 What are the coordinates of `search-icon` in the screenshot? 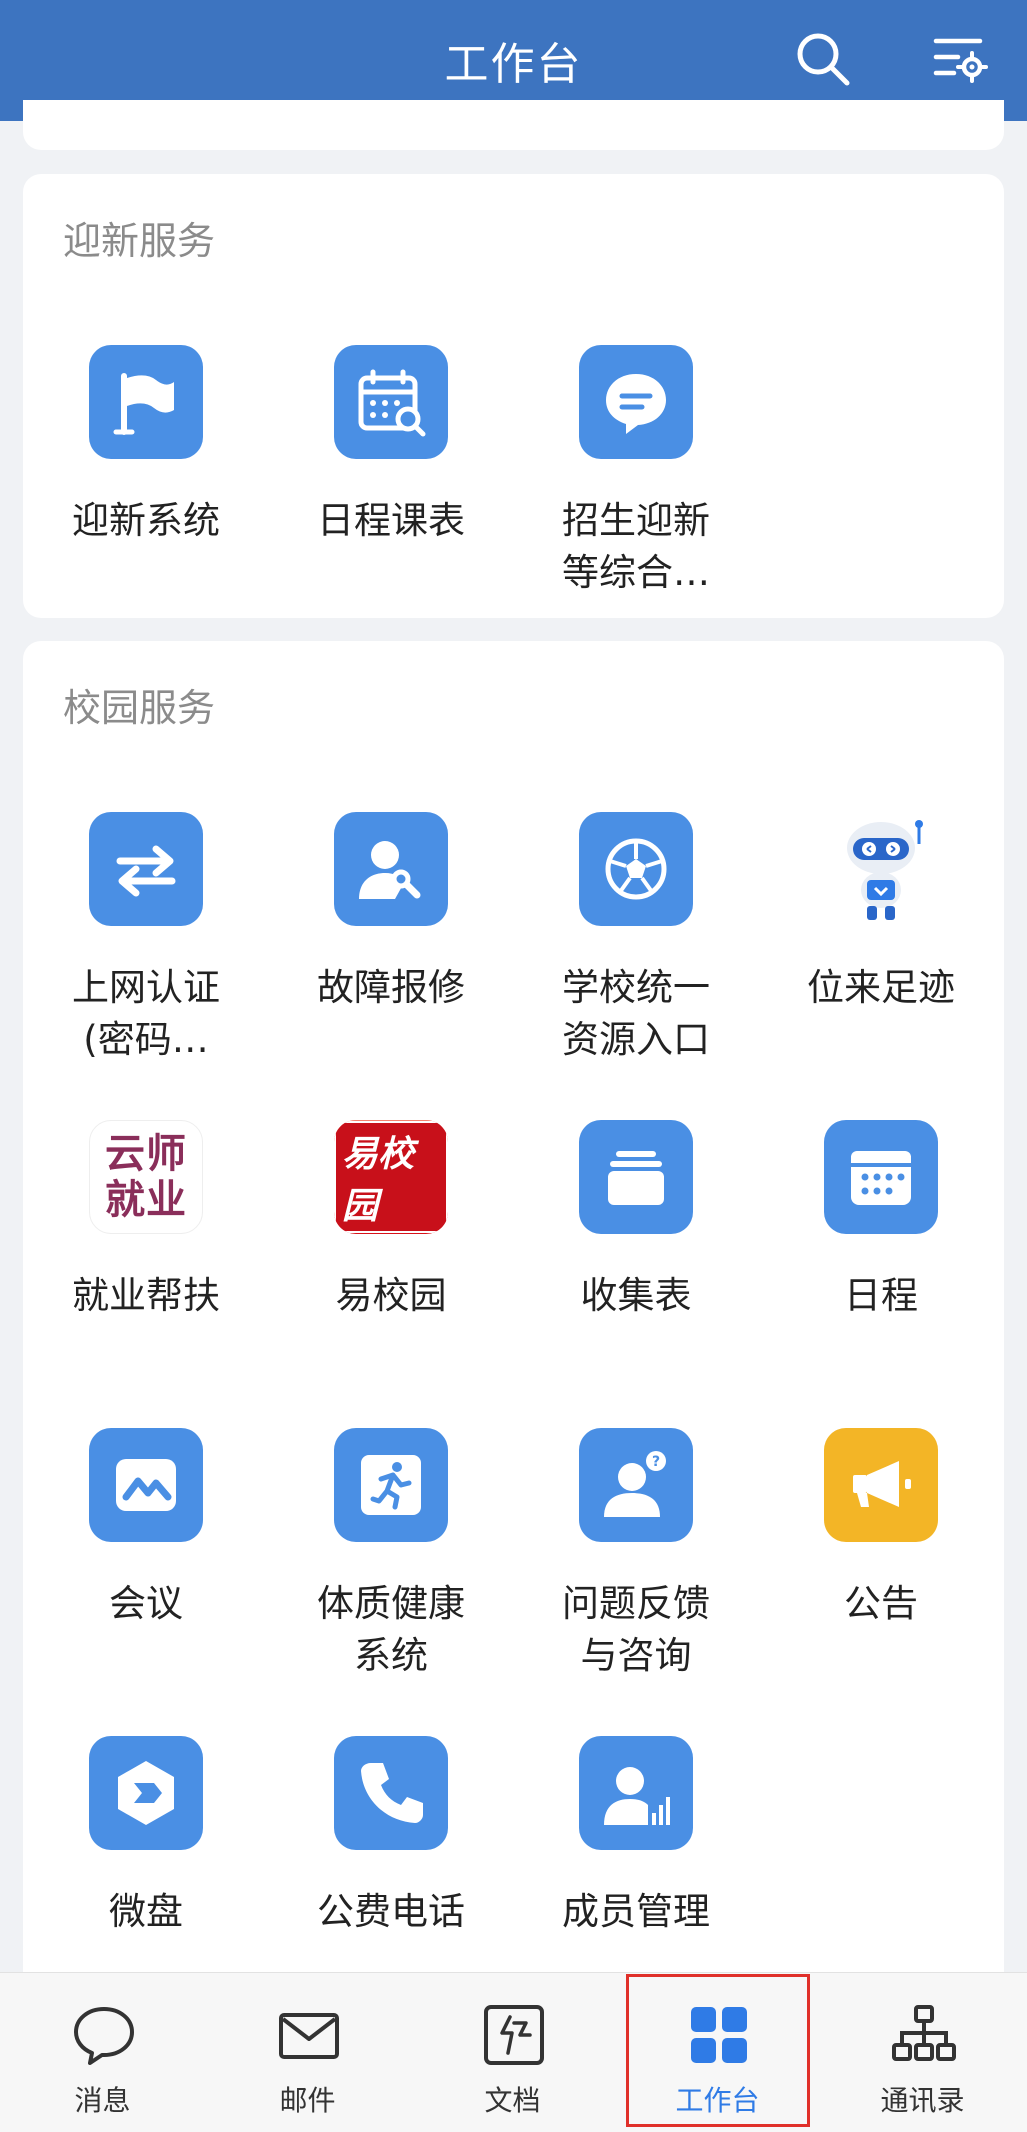 It's located at (823, 59).